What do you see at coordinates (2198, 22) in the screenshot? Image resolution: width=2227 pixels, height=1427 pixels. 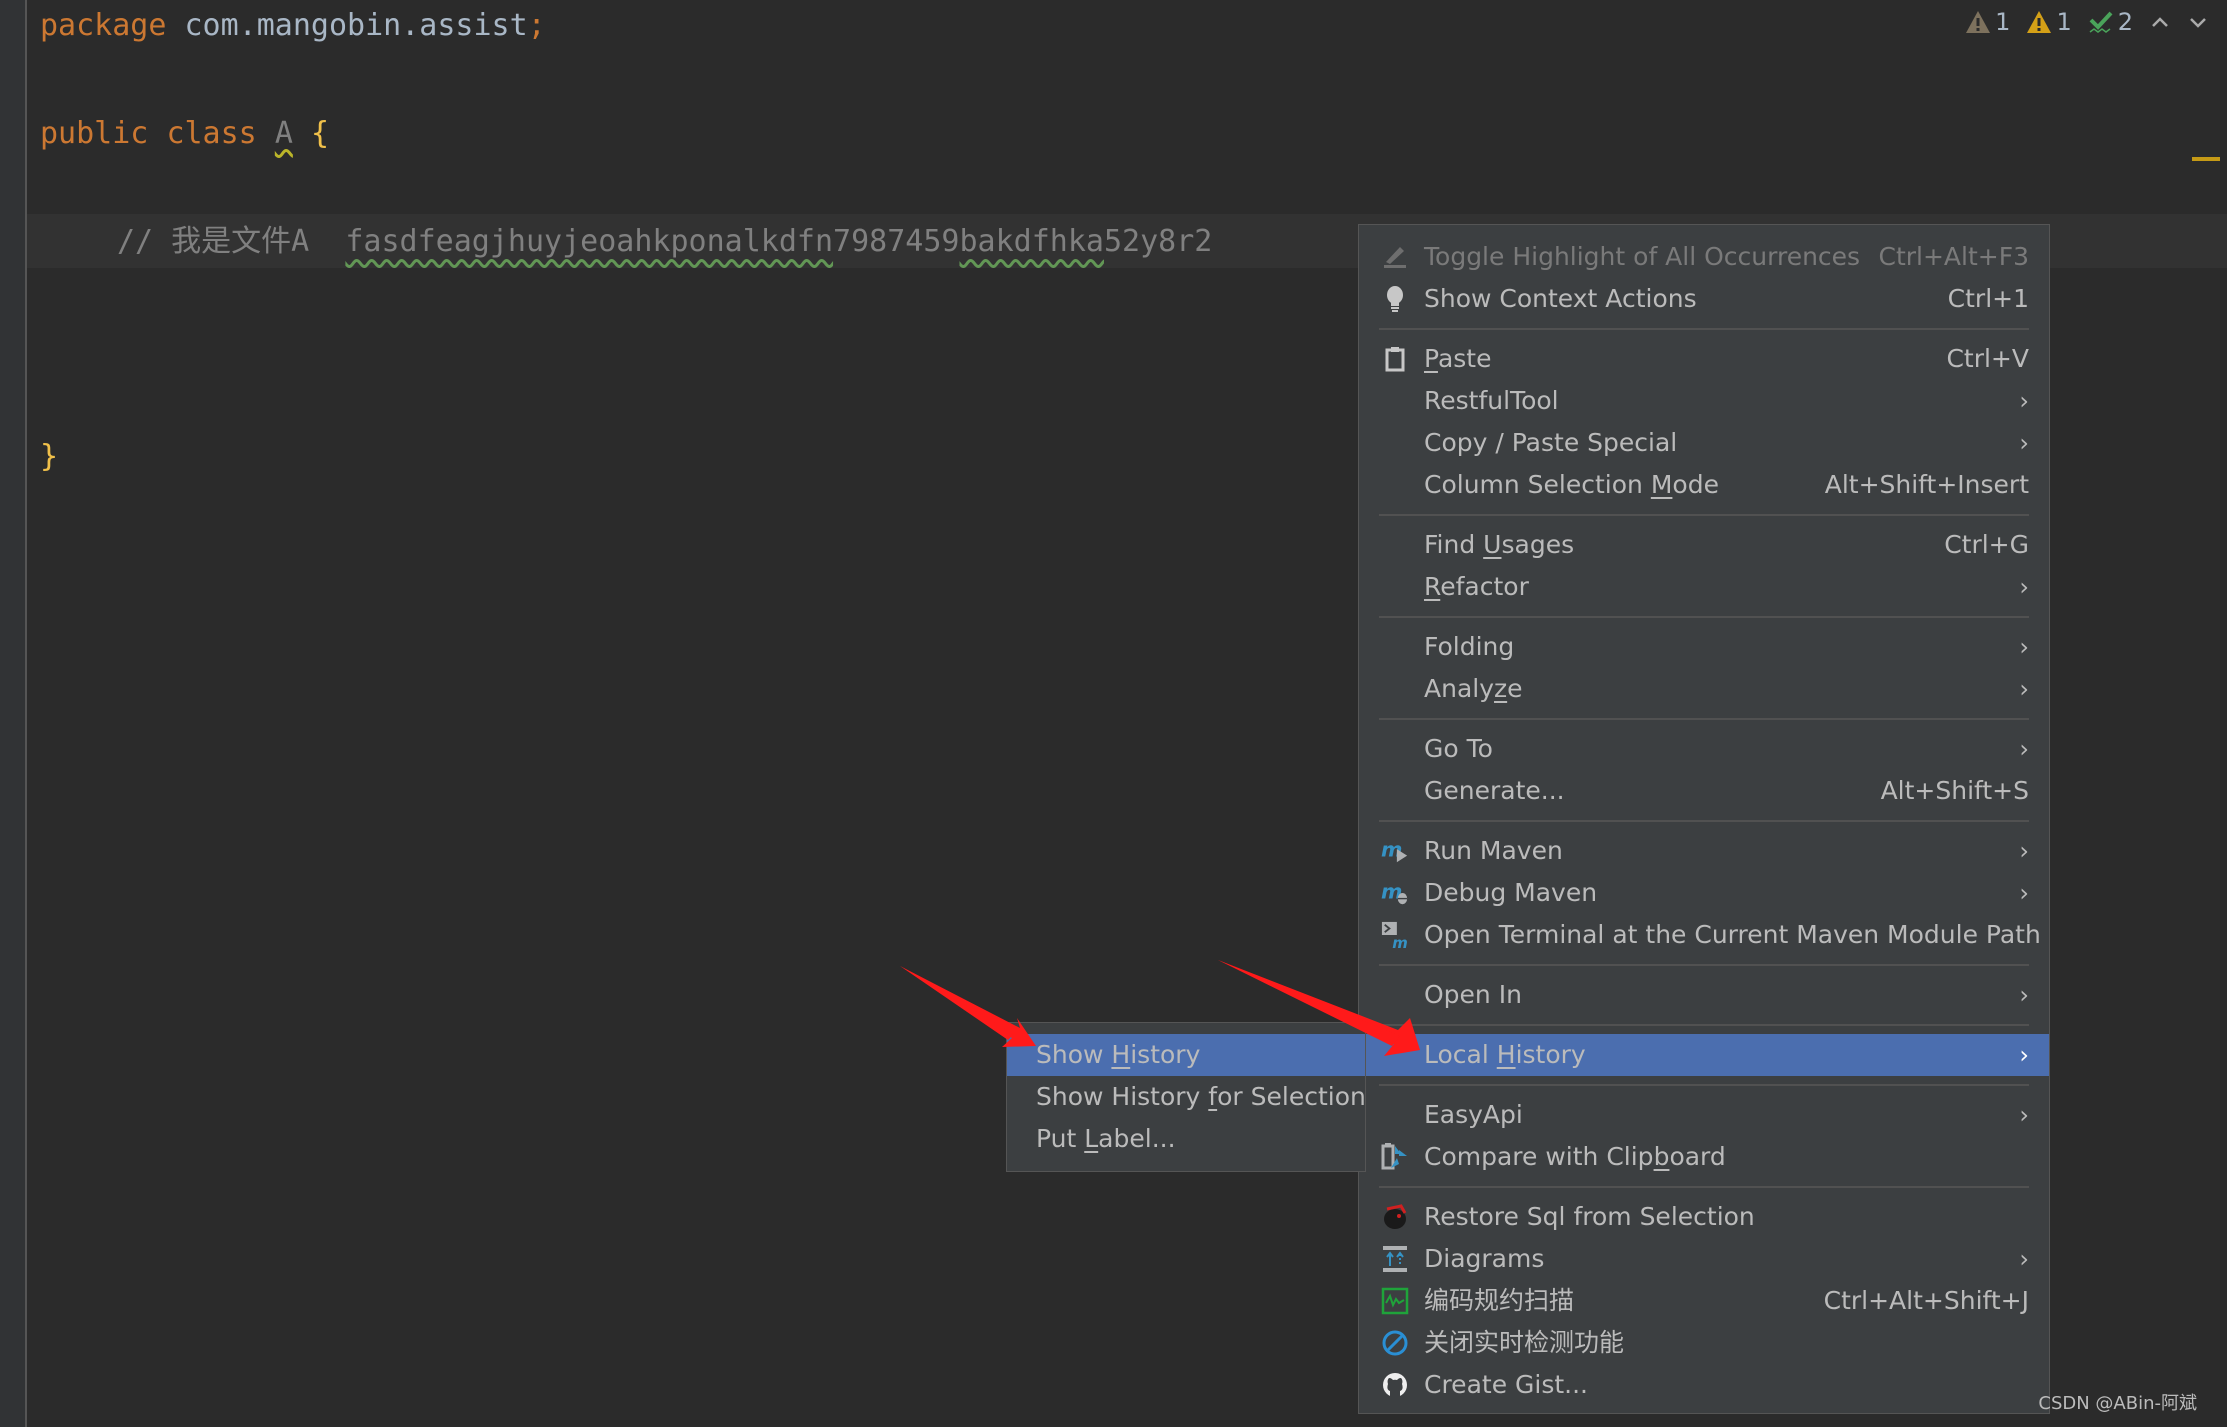 I see `next-highlight-icon` at bounding box center [2198, 22].